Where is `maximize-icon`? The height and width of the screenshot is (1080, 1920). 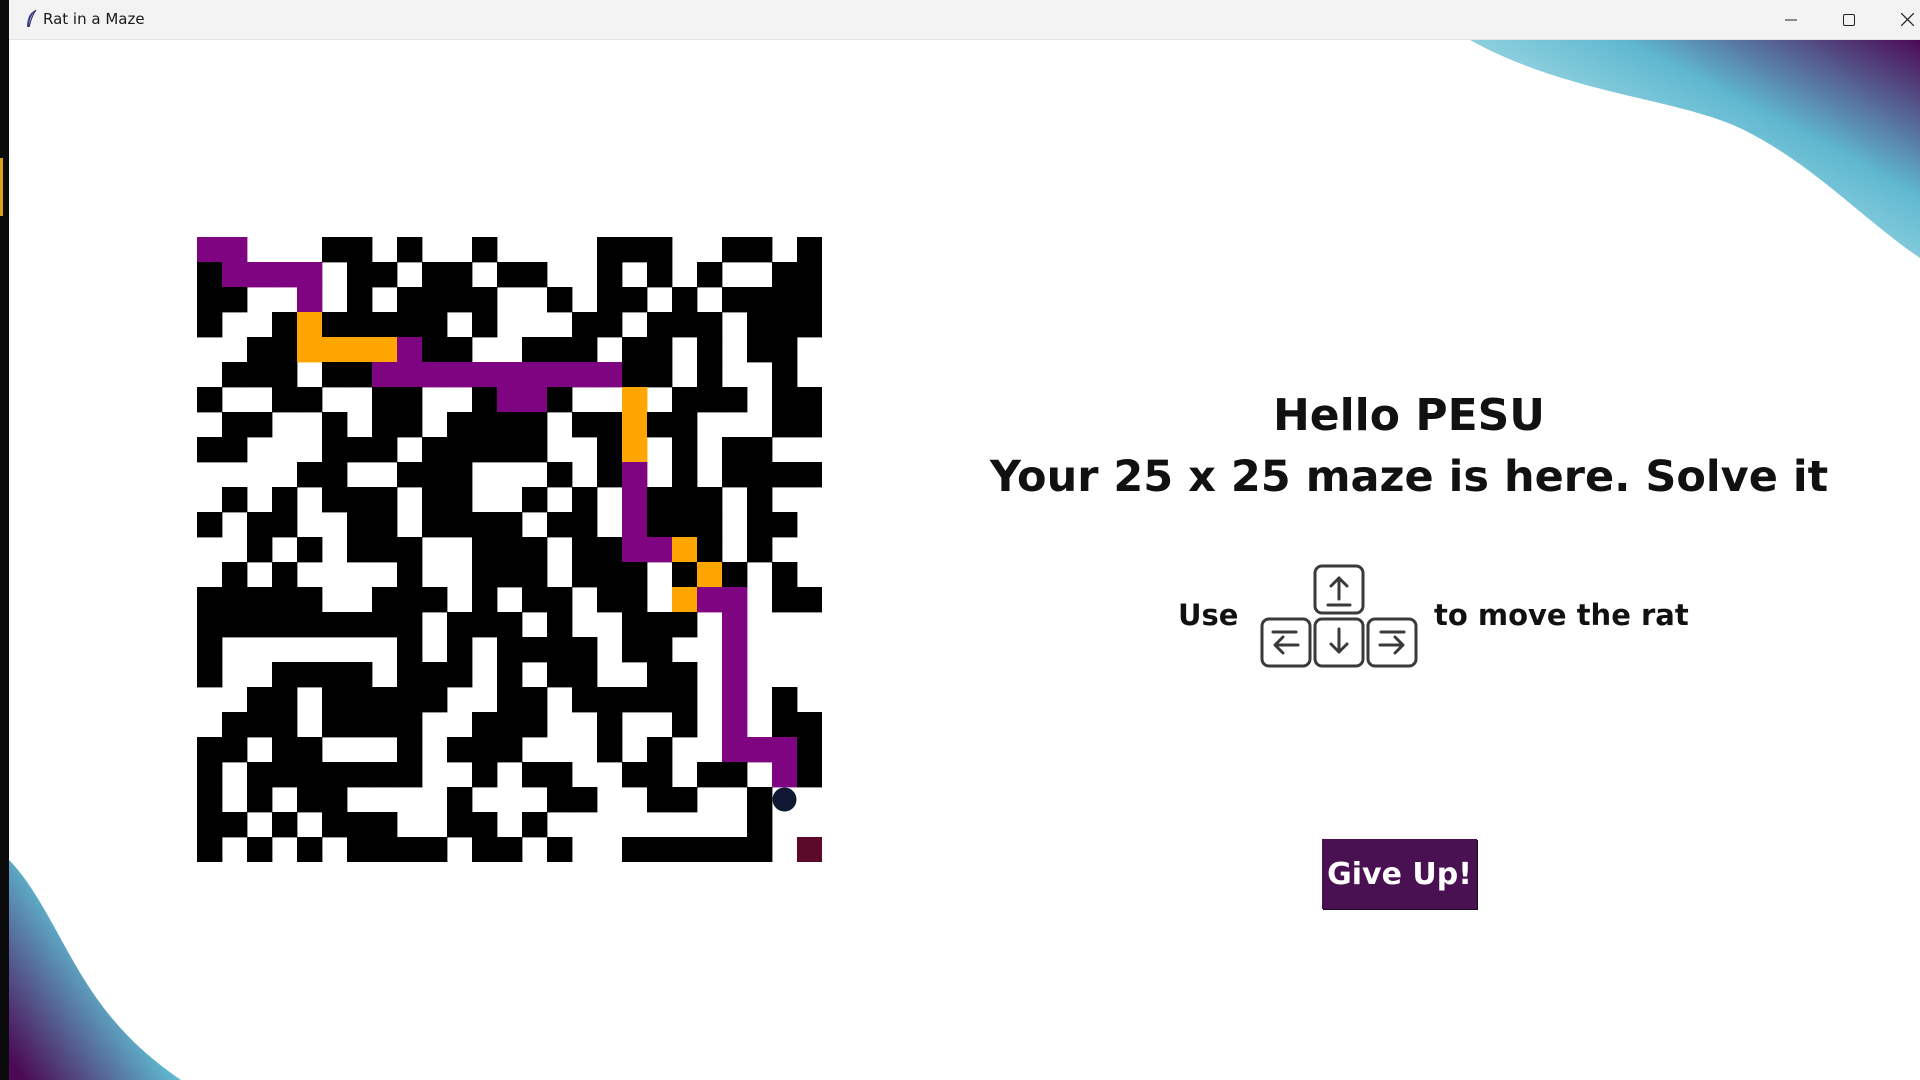 maximize-icon is located at coordinates (1849, 19).